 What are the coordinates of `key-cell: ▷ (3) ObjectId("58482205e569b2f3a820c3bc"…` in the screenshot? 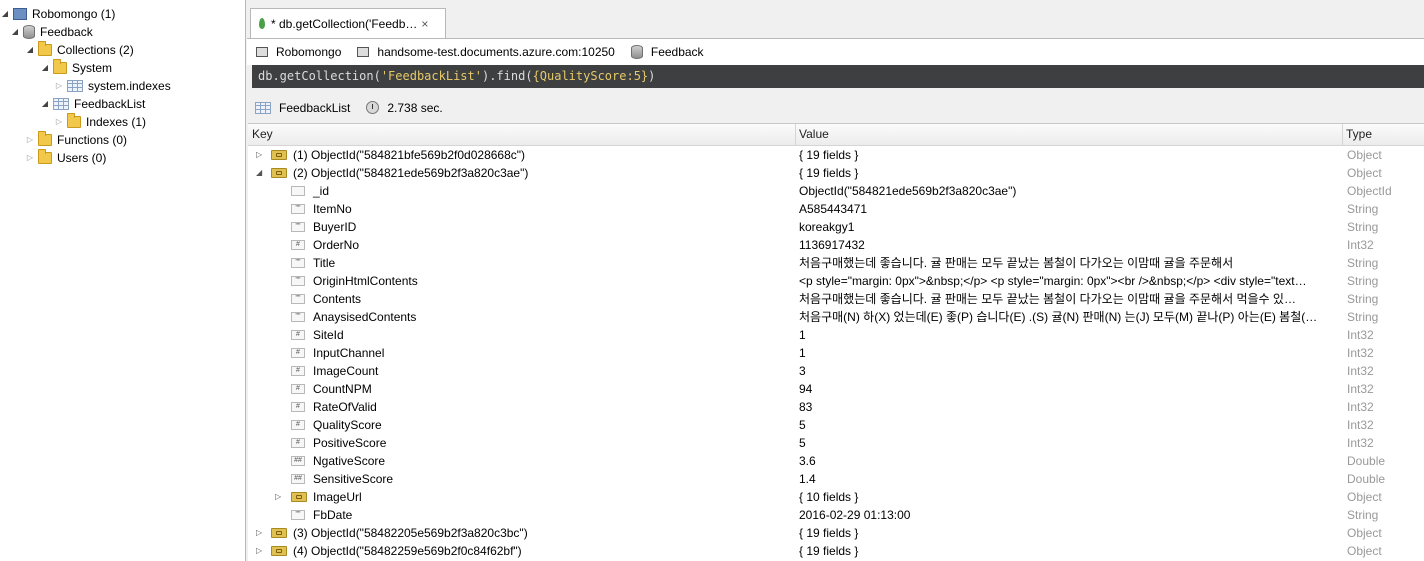 It's located at (521, 533).